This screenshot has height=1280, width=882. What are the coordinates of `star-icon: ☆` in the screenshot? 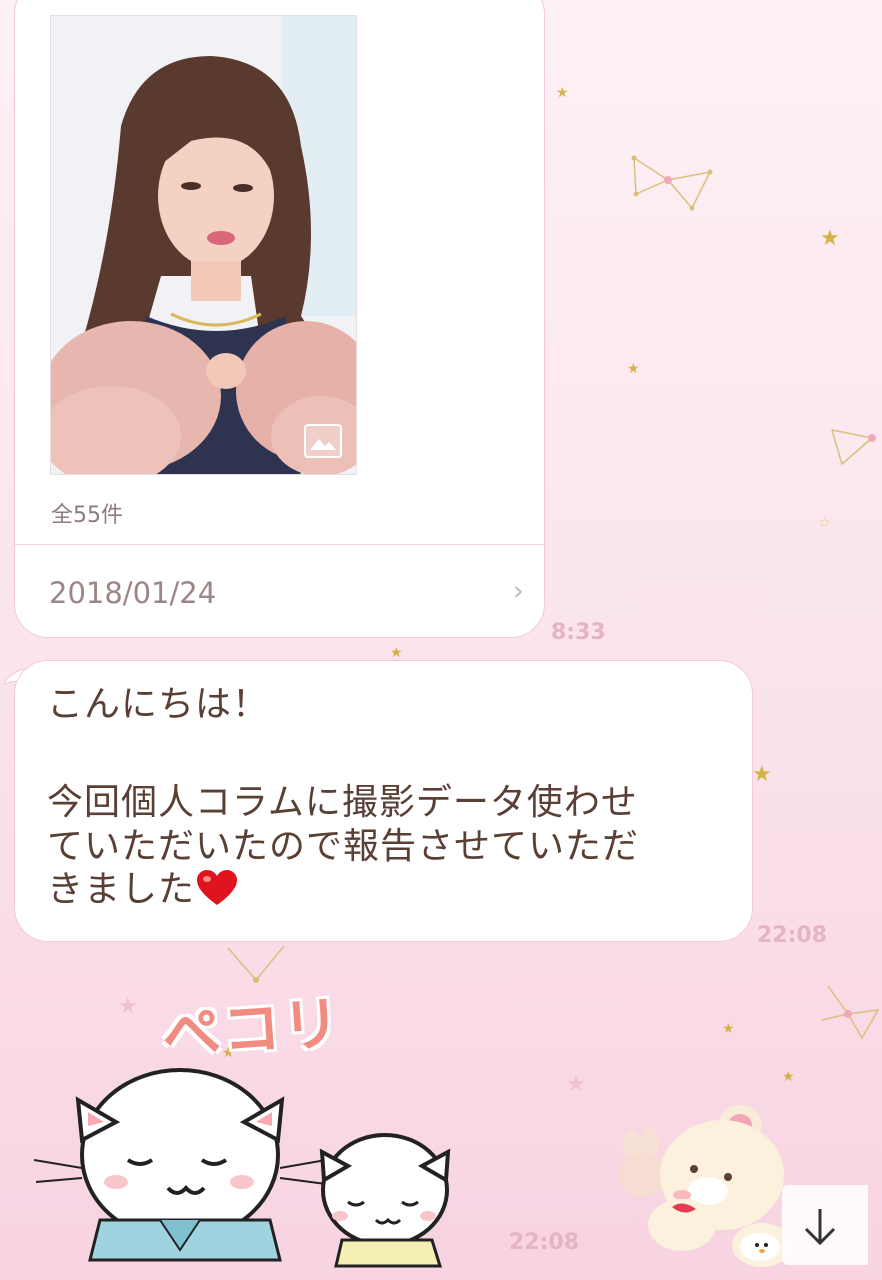 It's located at (824, 523).